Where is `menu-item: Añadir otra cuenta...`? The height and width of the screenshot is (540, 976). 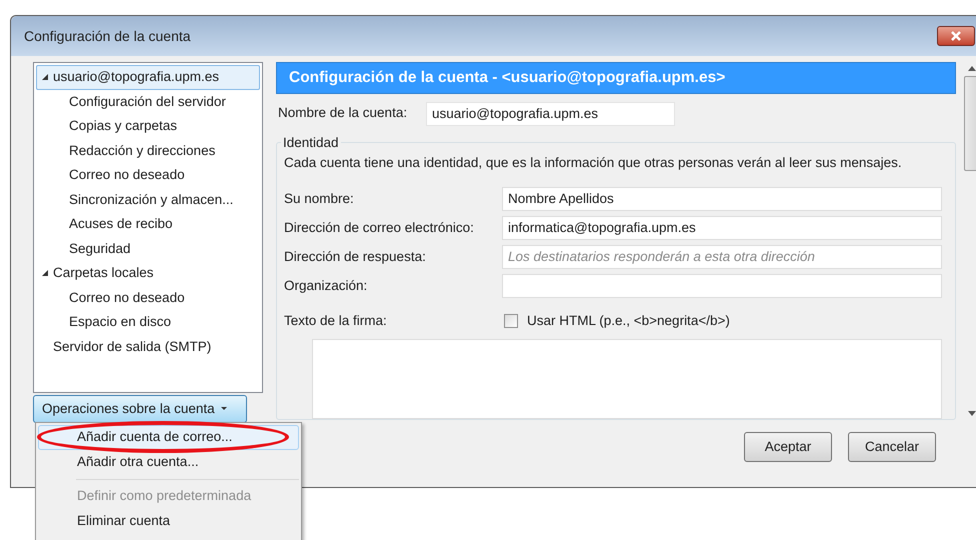
menu-item: Añadir otra cuenta... is located at coordinates (168, 462).